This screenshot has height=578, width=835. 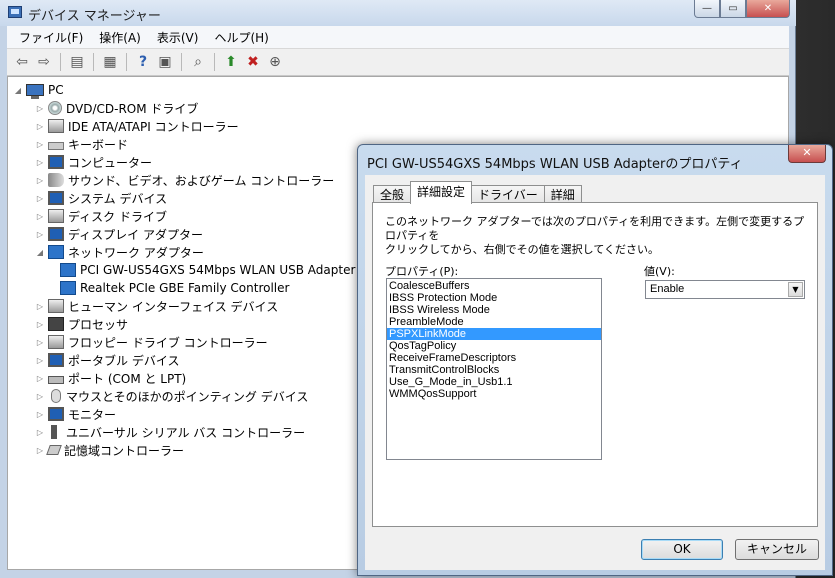 I want to click on tree-item-network: ◢ ネットワーク アダプター, so click(x=119, y=252).